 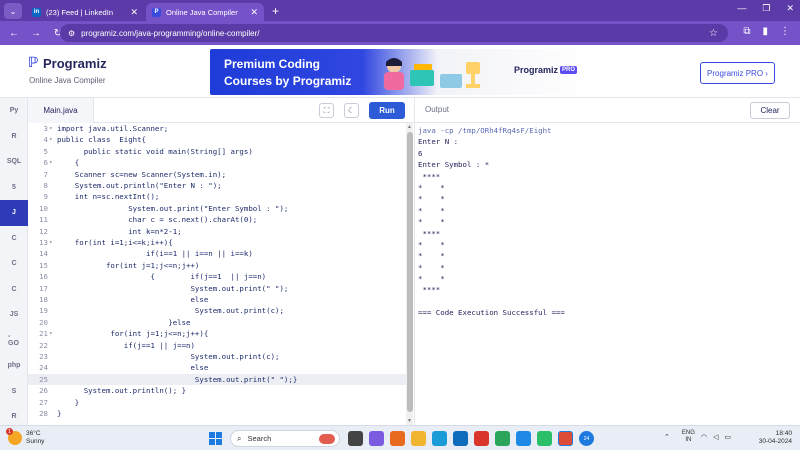 What do you see at coordinates (746, 31) in the screenshot?
I see `extensions-icon: ⧉` at bounding box center [746, 31].